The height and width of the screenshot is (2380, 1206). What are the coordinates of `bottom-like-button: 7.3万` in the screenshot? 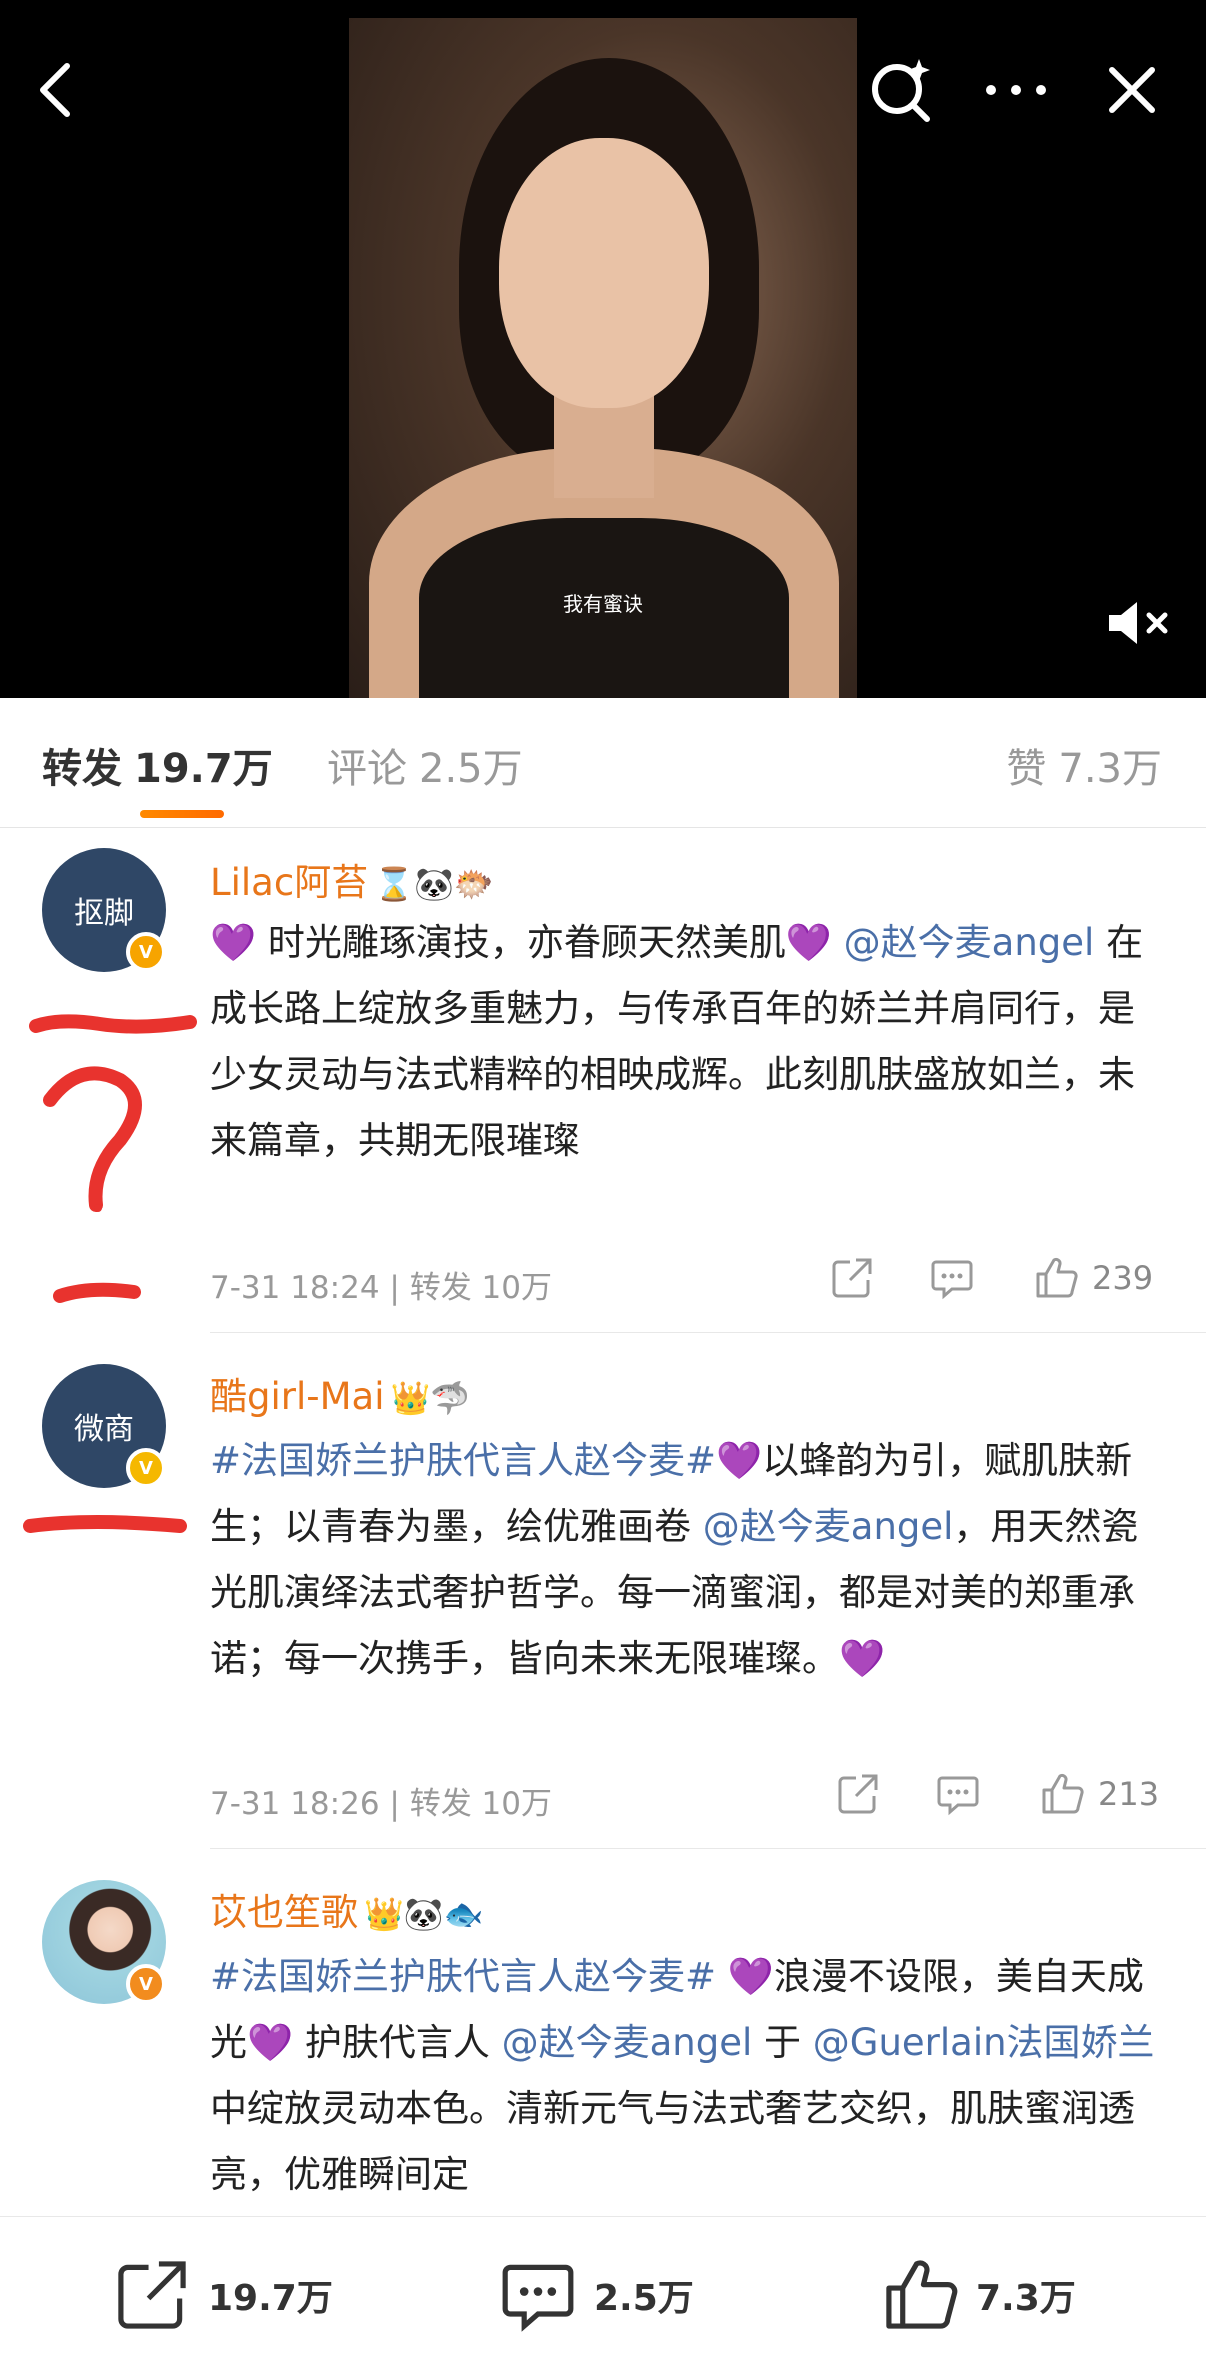 It's located at (979, 2295).